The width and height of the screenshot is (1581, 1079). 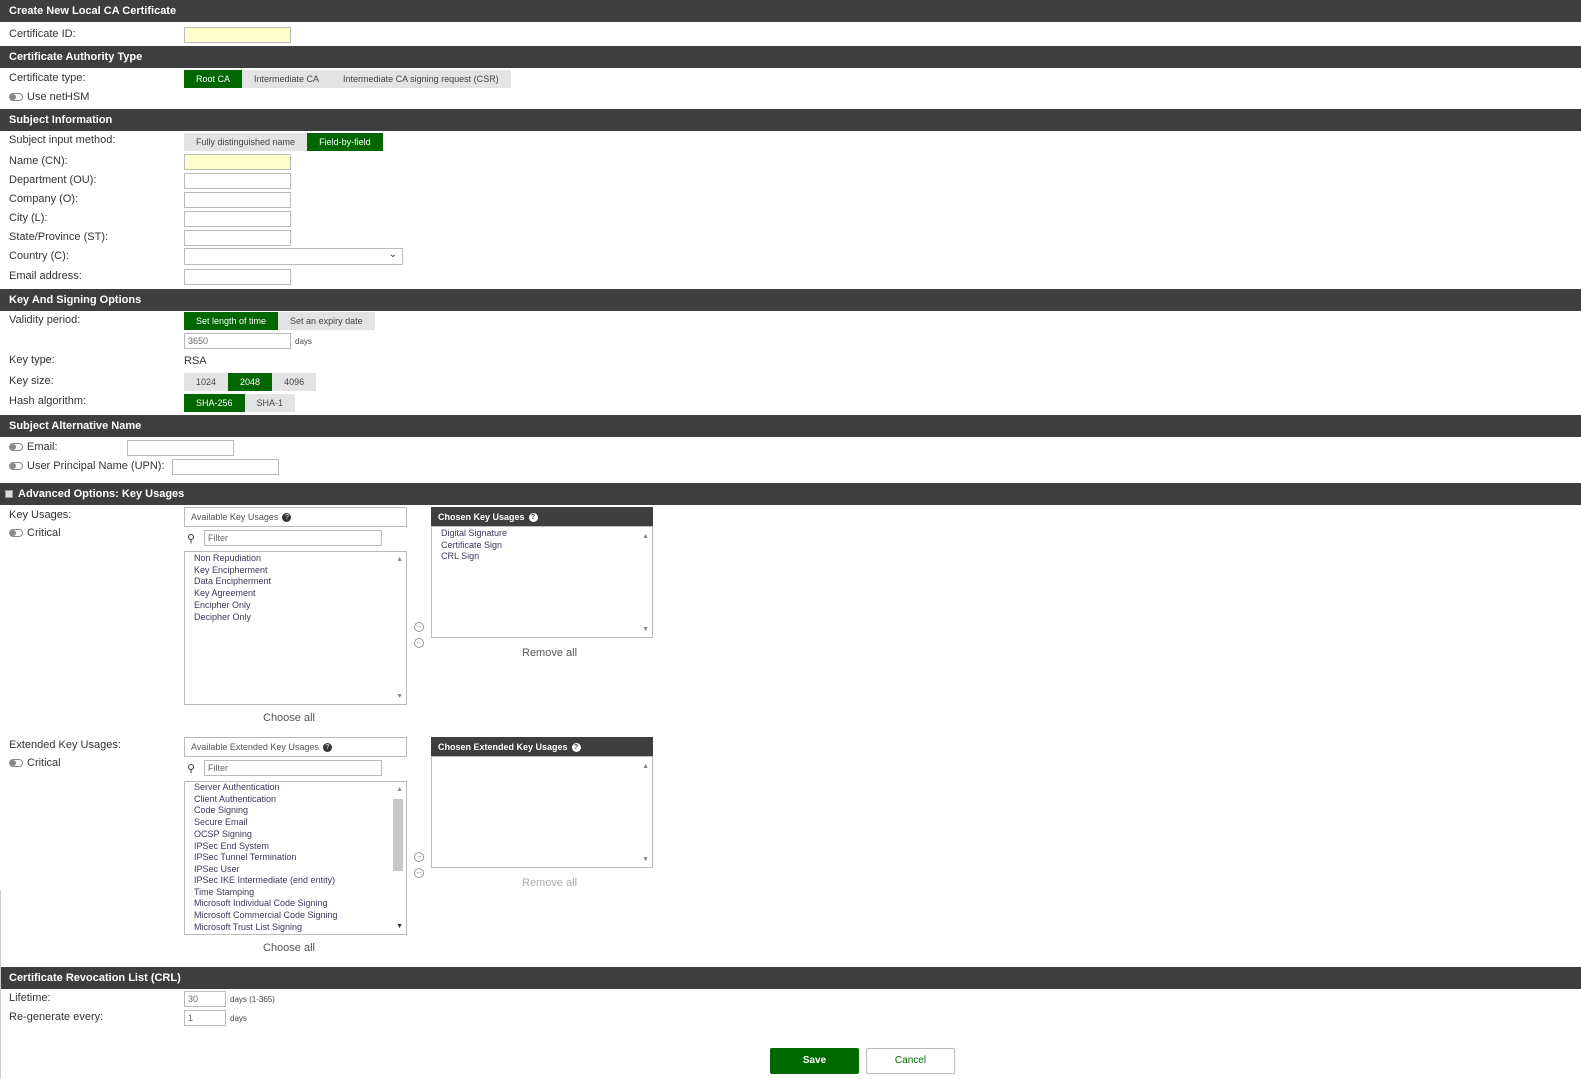 I want to click on crl-lifetime-unit: days (1-365), so click(x=252, y=999).